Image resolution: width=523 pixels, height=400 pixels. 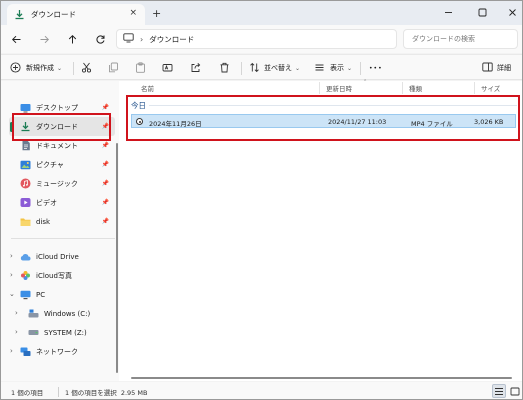 I want to click on new-tab-button: +, so click(x=156, y=13).